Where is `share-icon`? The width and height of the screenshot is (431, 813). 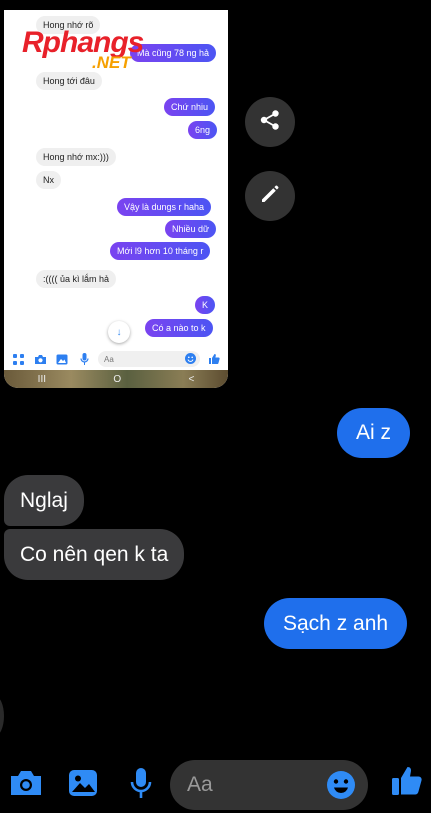
share-icon is located at coordinates (270, 122).